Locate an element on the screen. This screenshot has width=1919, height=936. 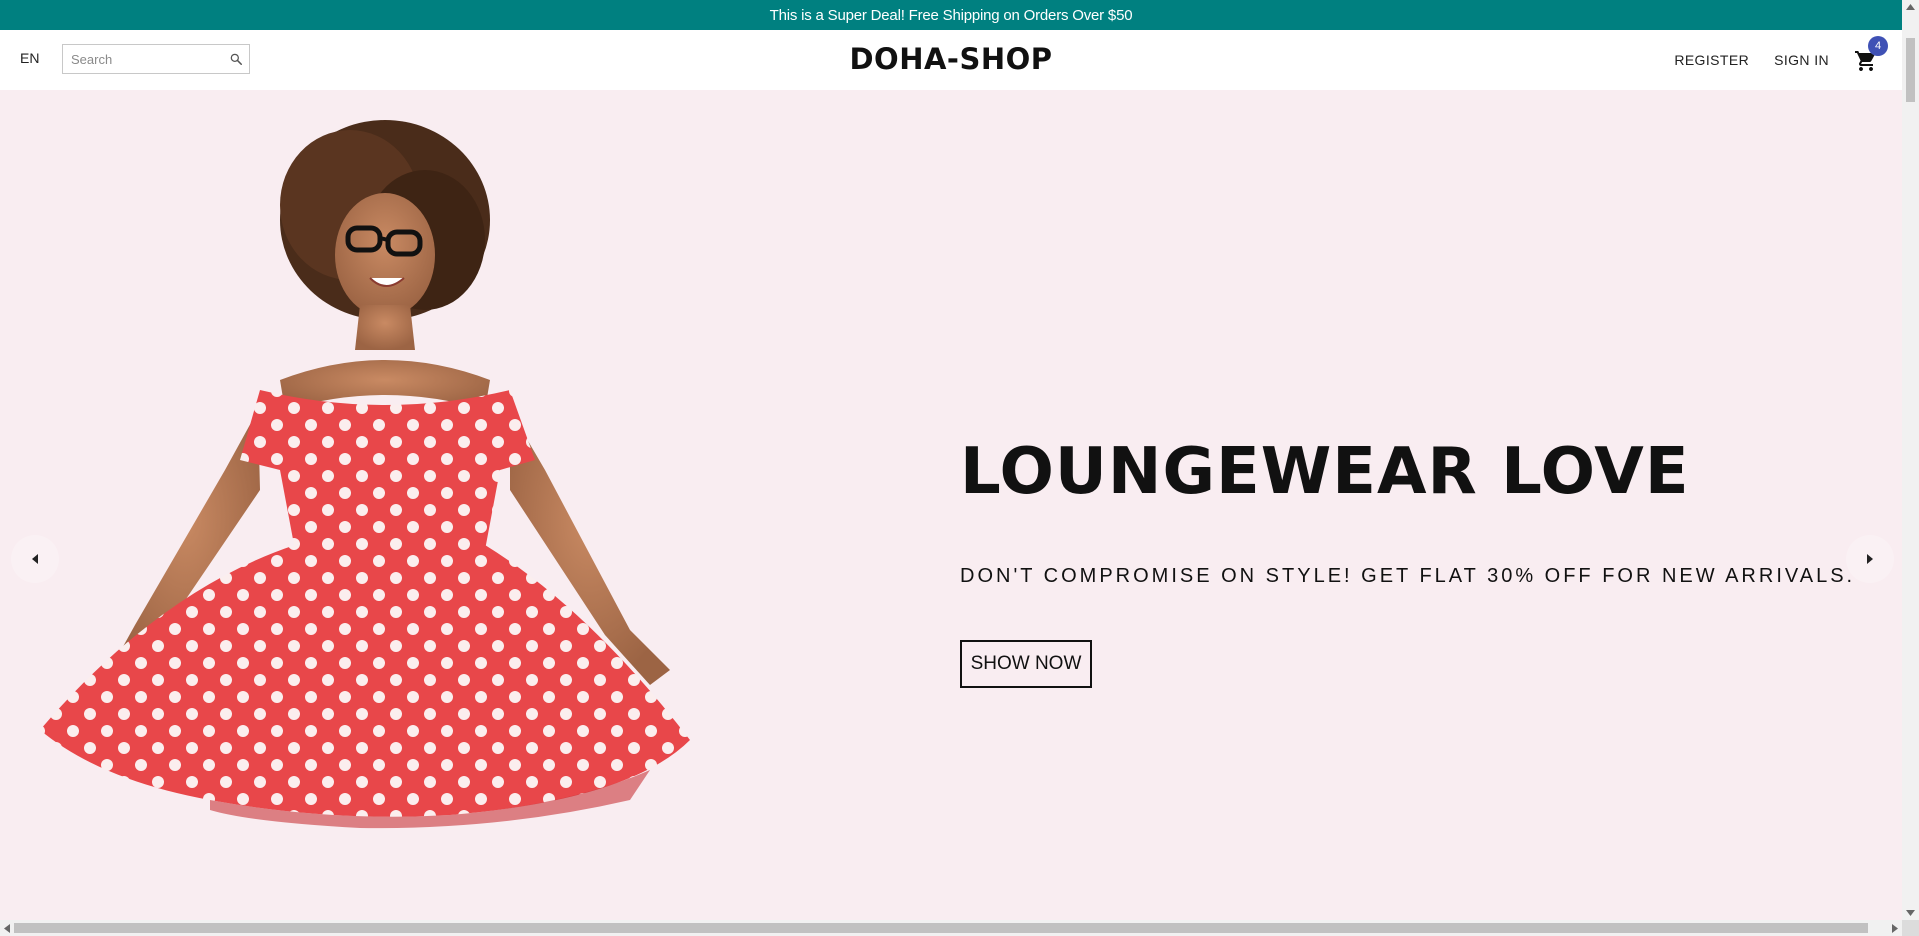
scrollbar-corner is located at coordinates (1910, 928).